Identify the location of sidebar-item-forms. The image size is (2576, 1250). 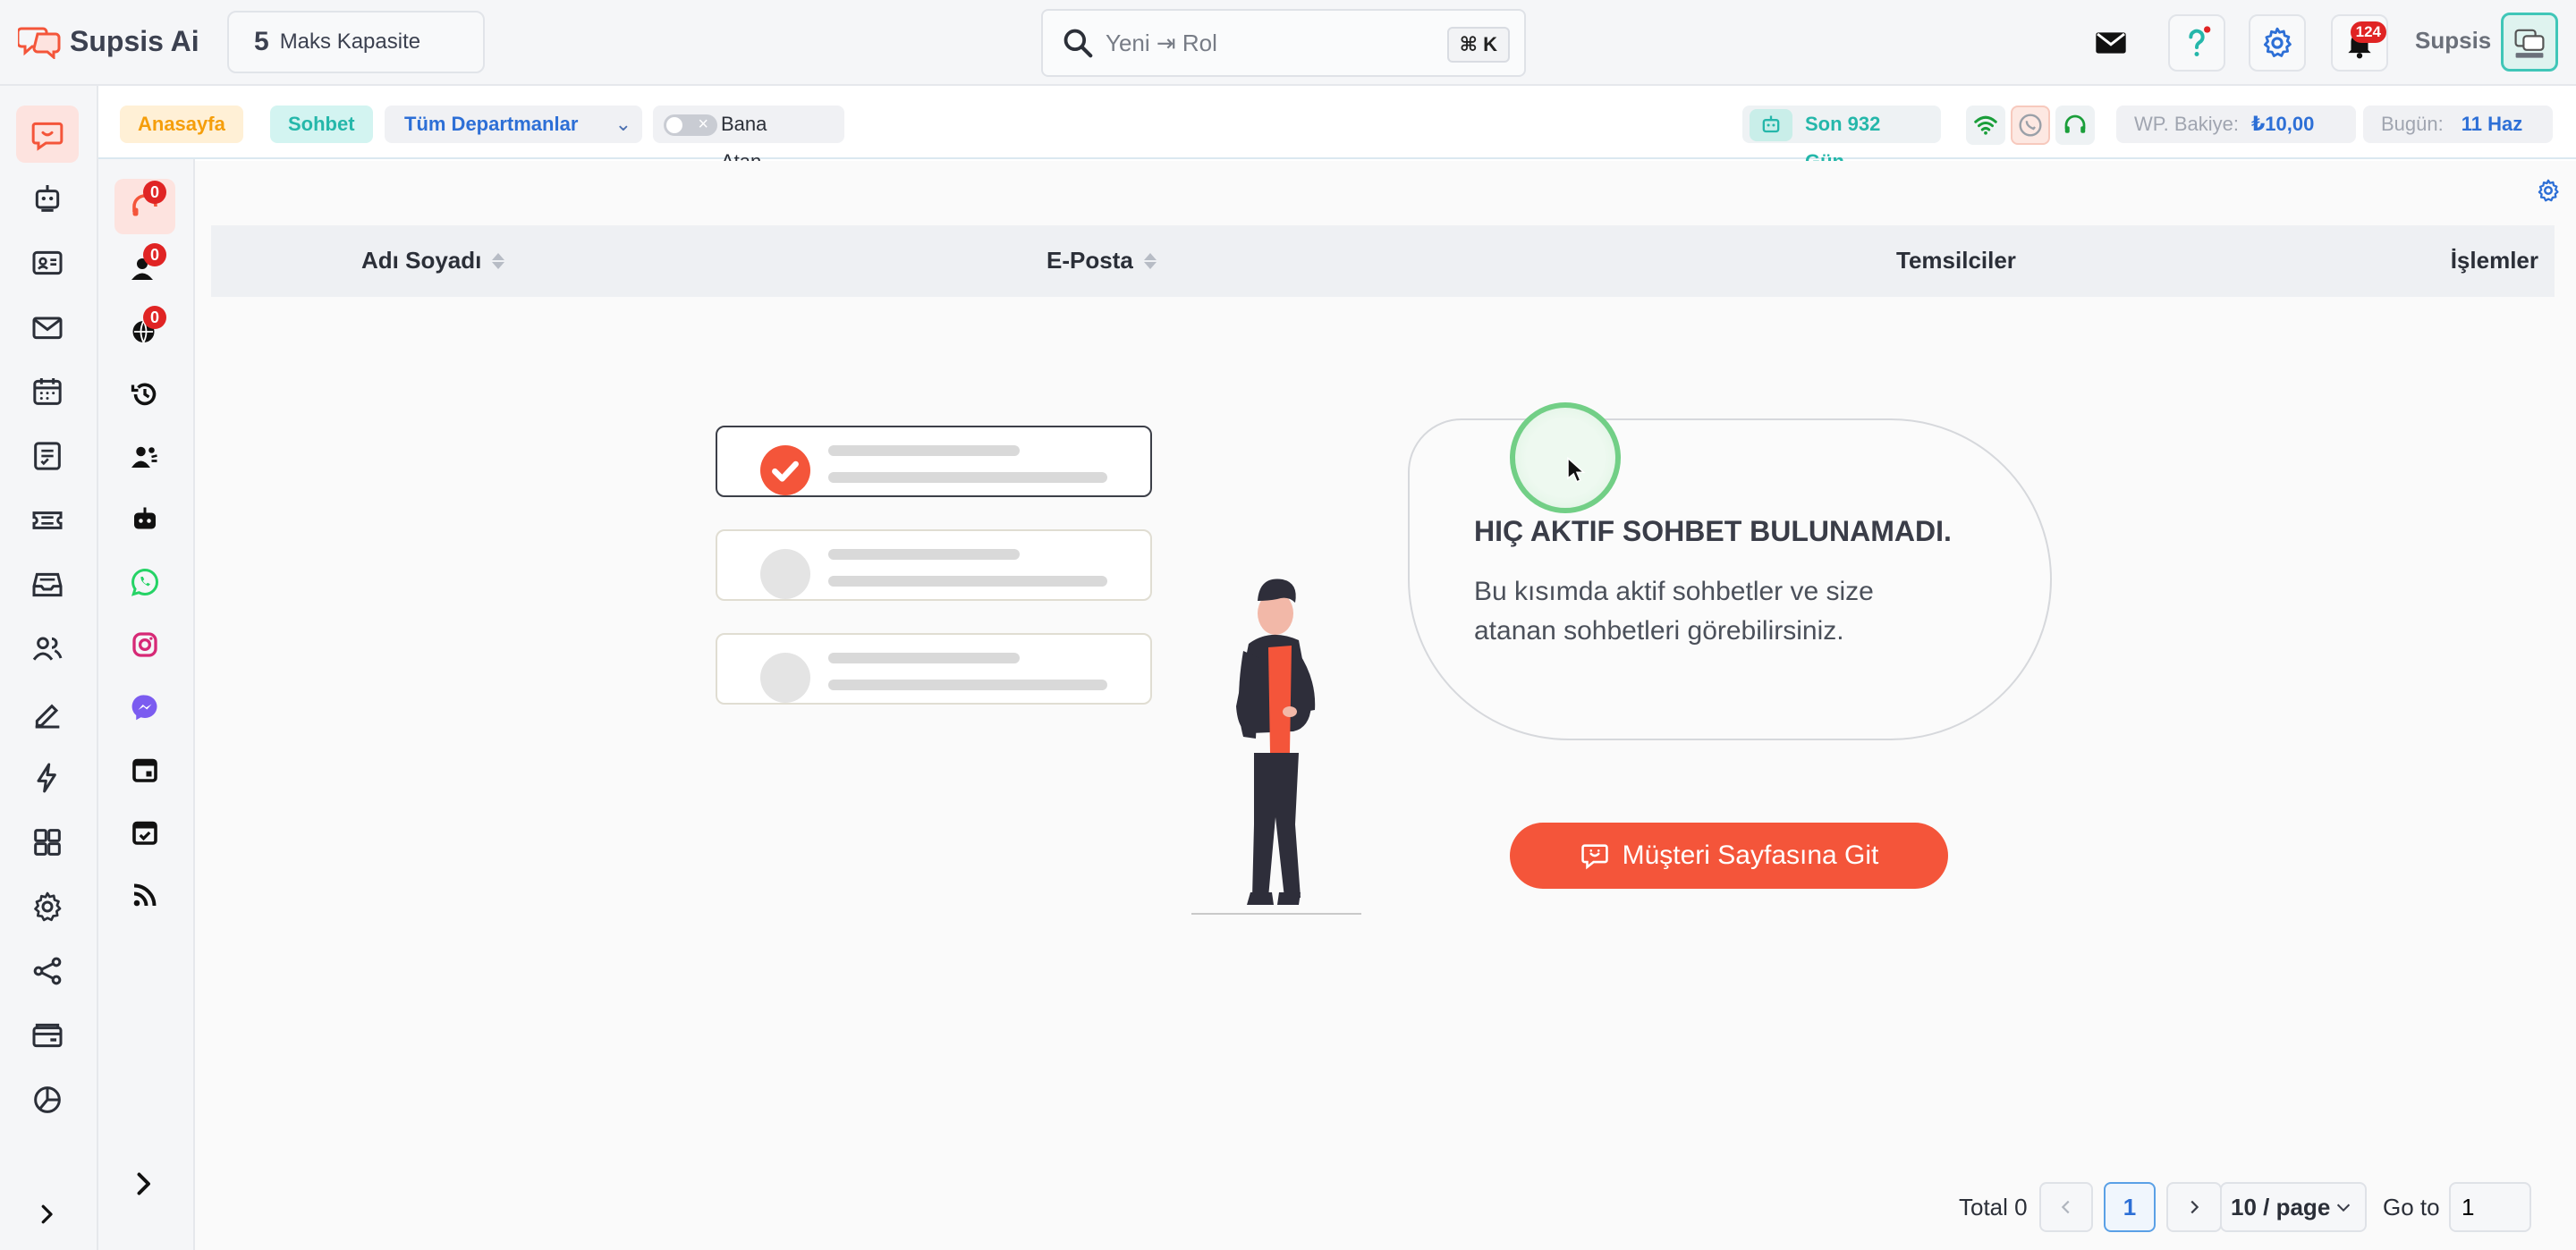
(47, 714).